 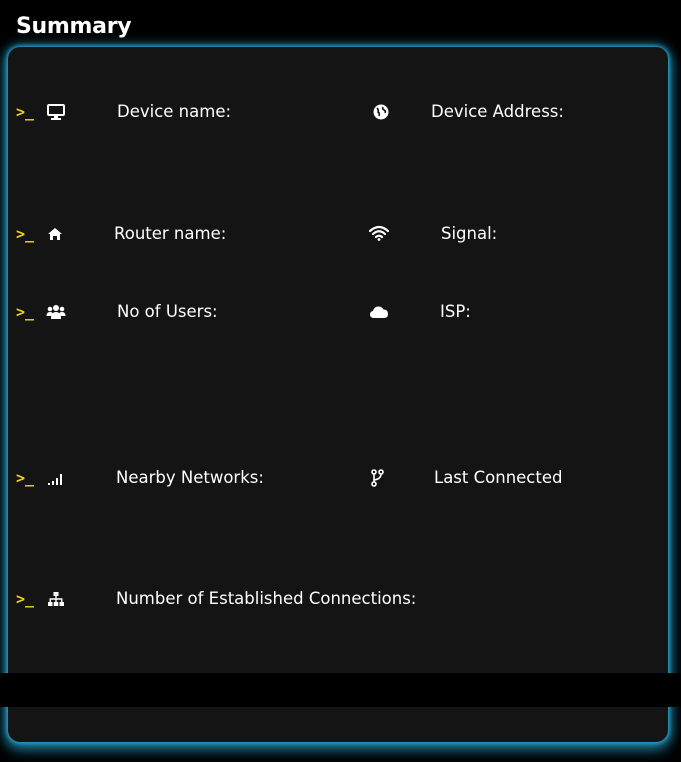 What do you see at coordinates (170, 233) in the screenshot?
I see `router-name-label: Router name:` at bounding box center [170, 233].